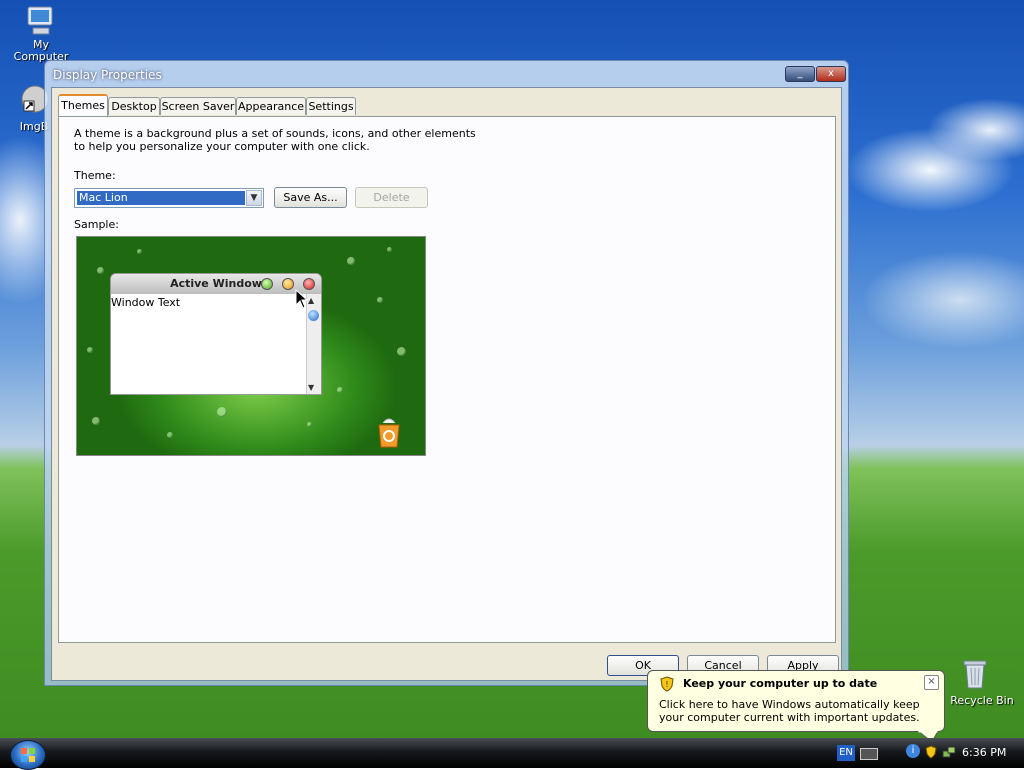 Image resolution: width=1024 pixels, height=770 pixels. I want to click on tab-desktop: Desktop, so click(134, 106).